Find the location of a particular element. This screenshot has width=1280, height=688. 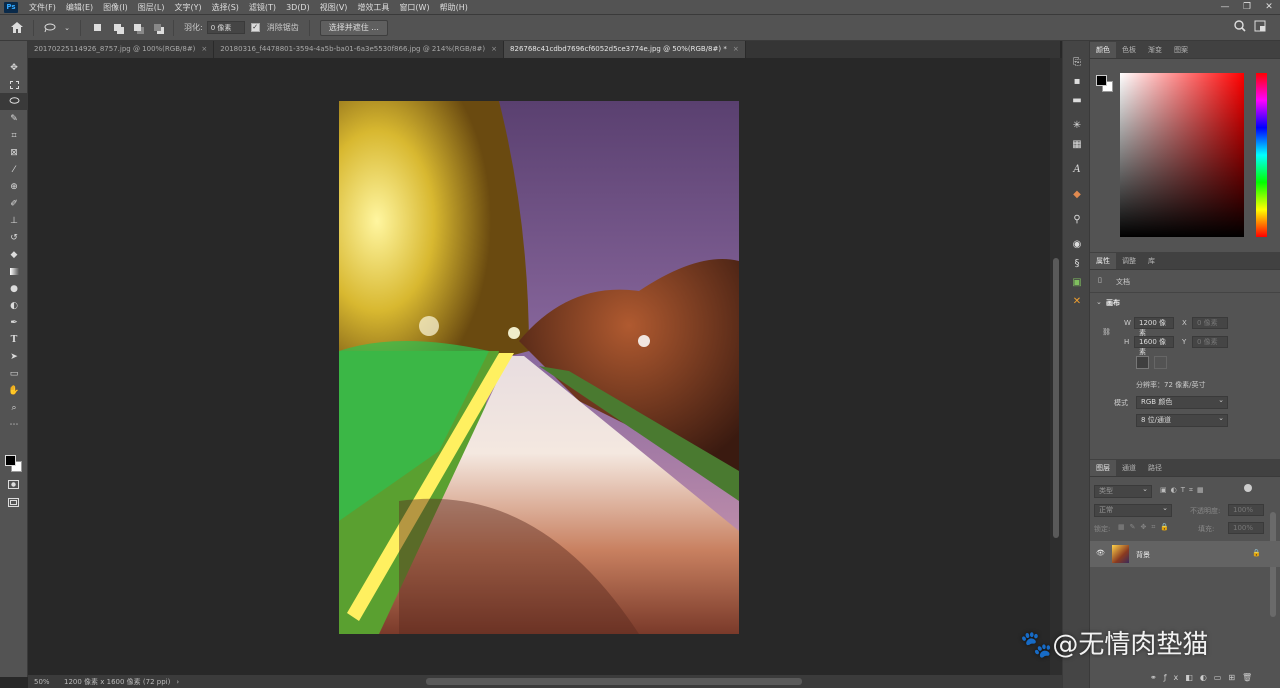

mode-select: RGB 颜色 is located at coordinates (1182, 402).